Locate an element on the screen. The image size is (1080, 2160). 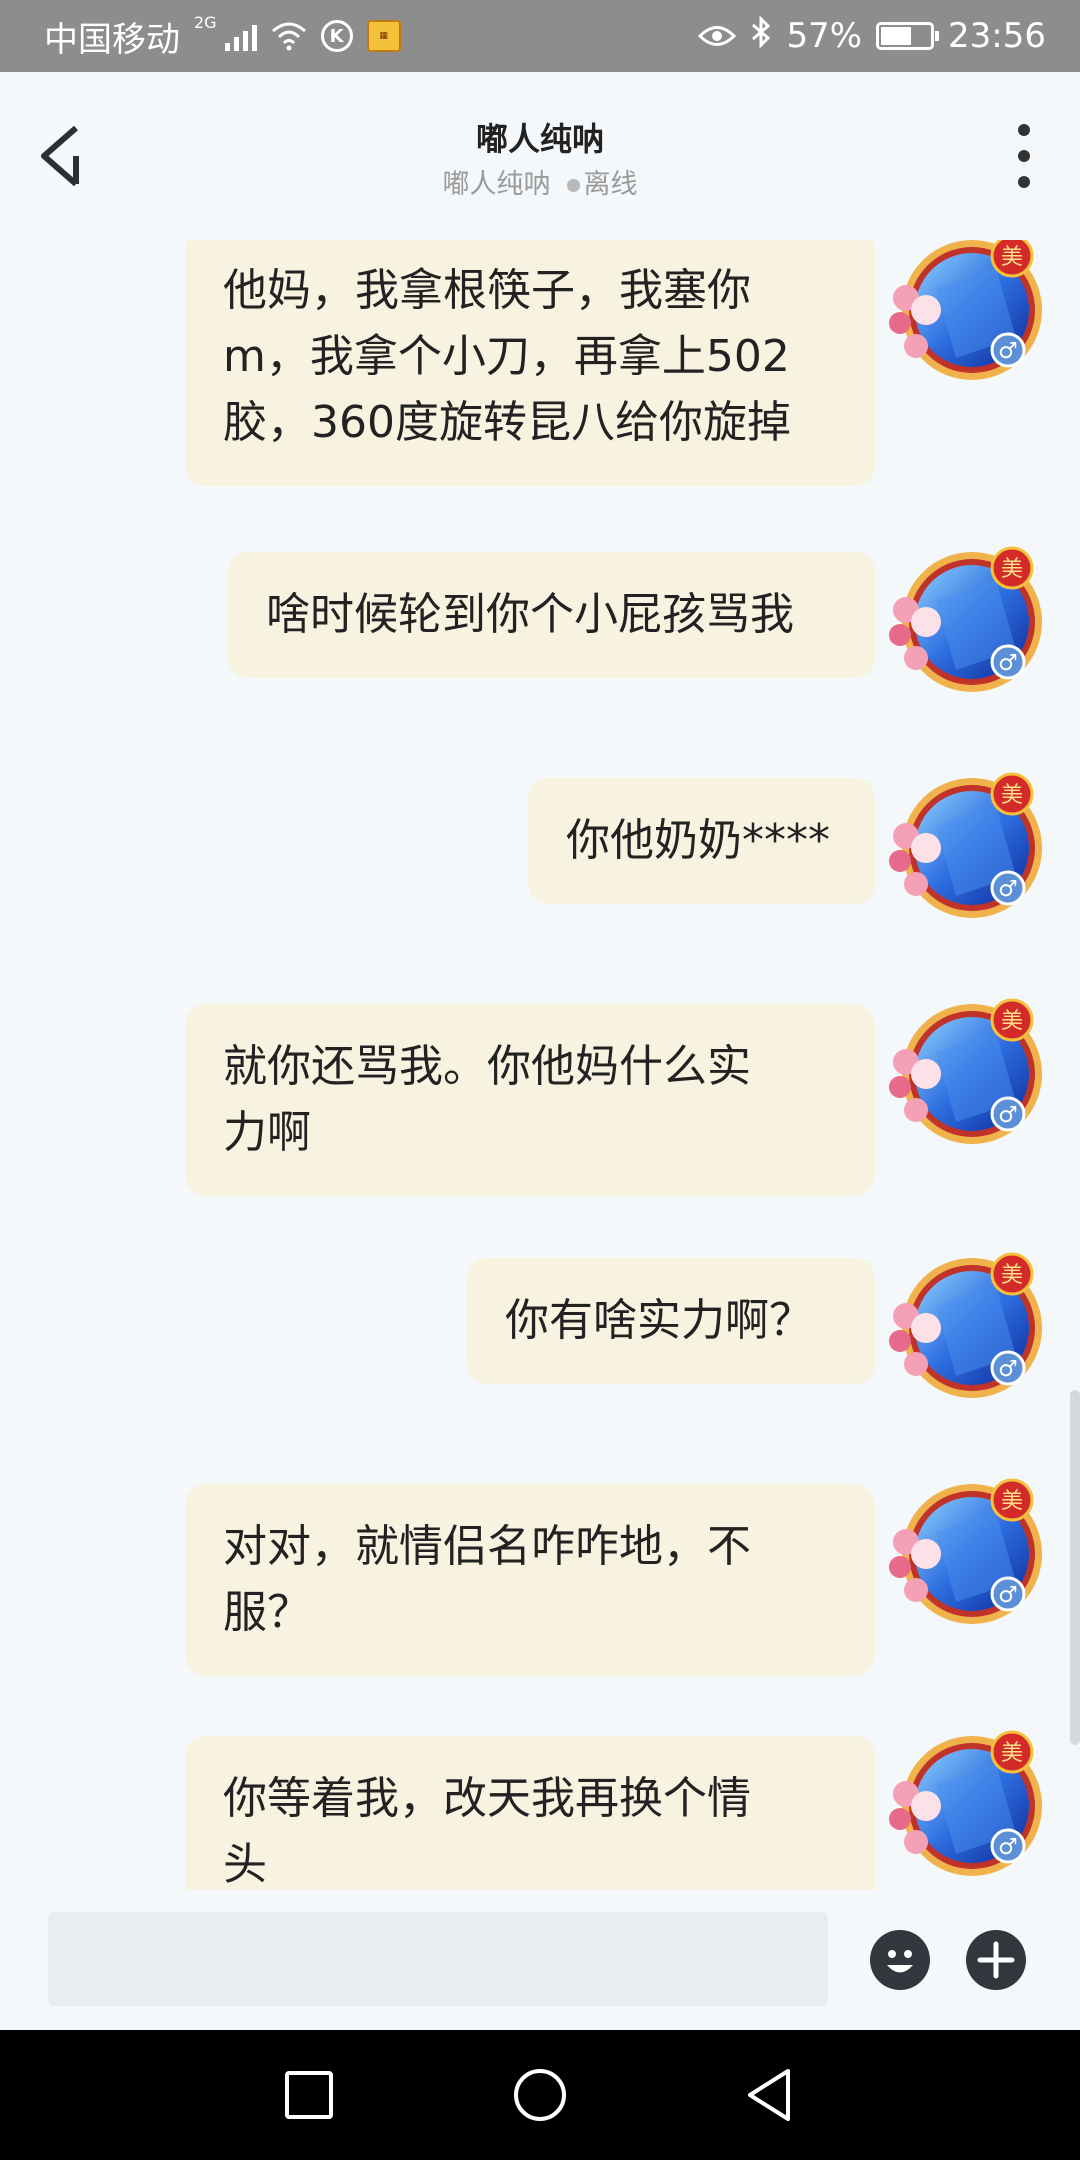
plus-button is located at coordinates (996, 1960).